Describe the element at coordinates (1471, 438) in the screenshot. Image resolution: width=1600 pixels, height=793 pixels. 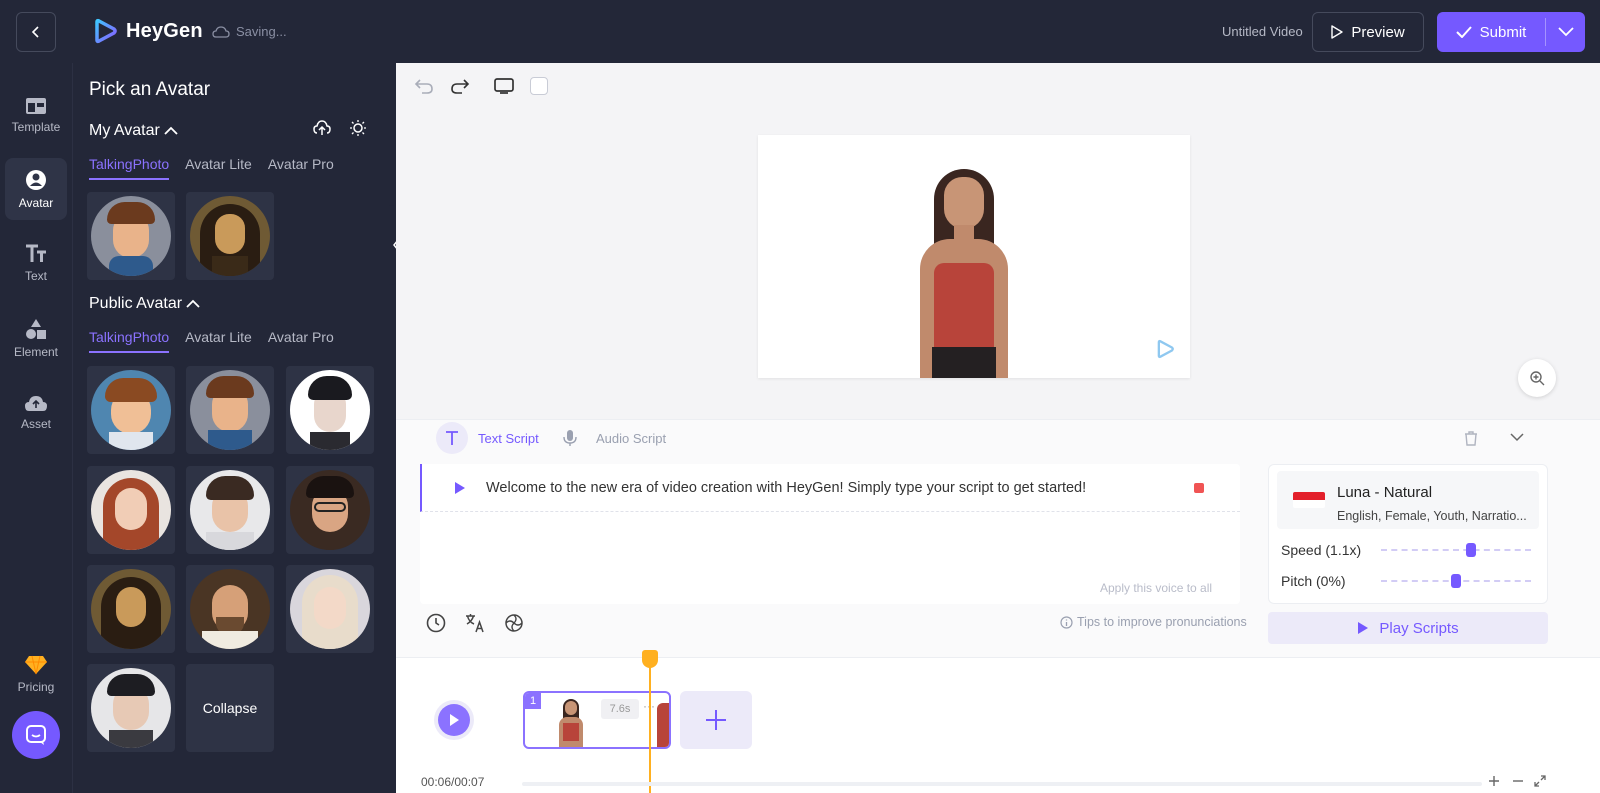
I see `trash-icon` at that location.